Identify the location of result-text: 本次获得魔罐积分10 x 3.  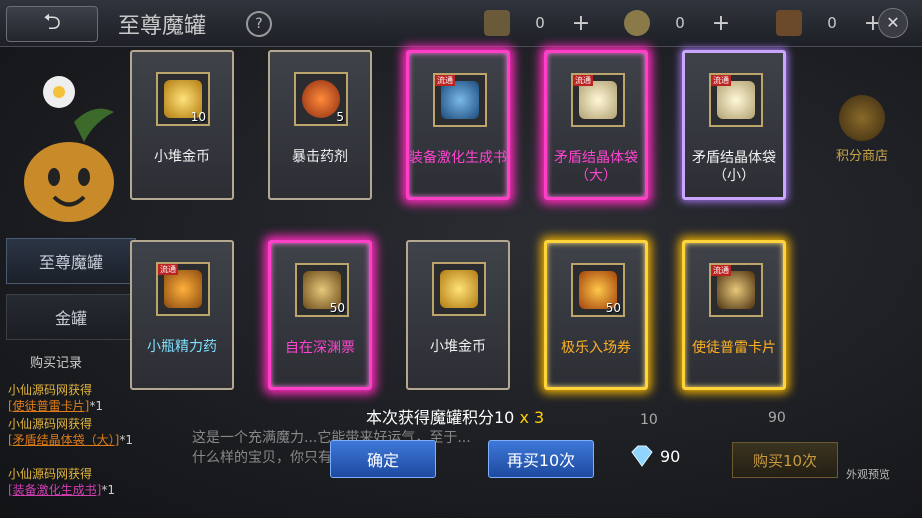
(455, 416).